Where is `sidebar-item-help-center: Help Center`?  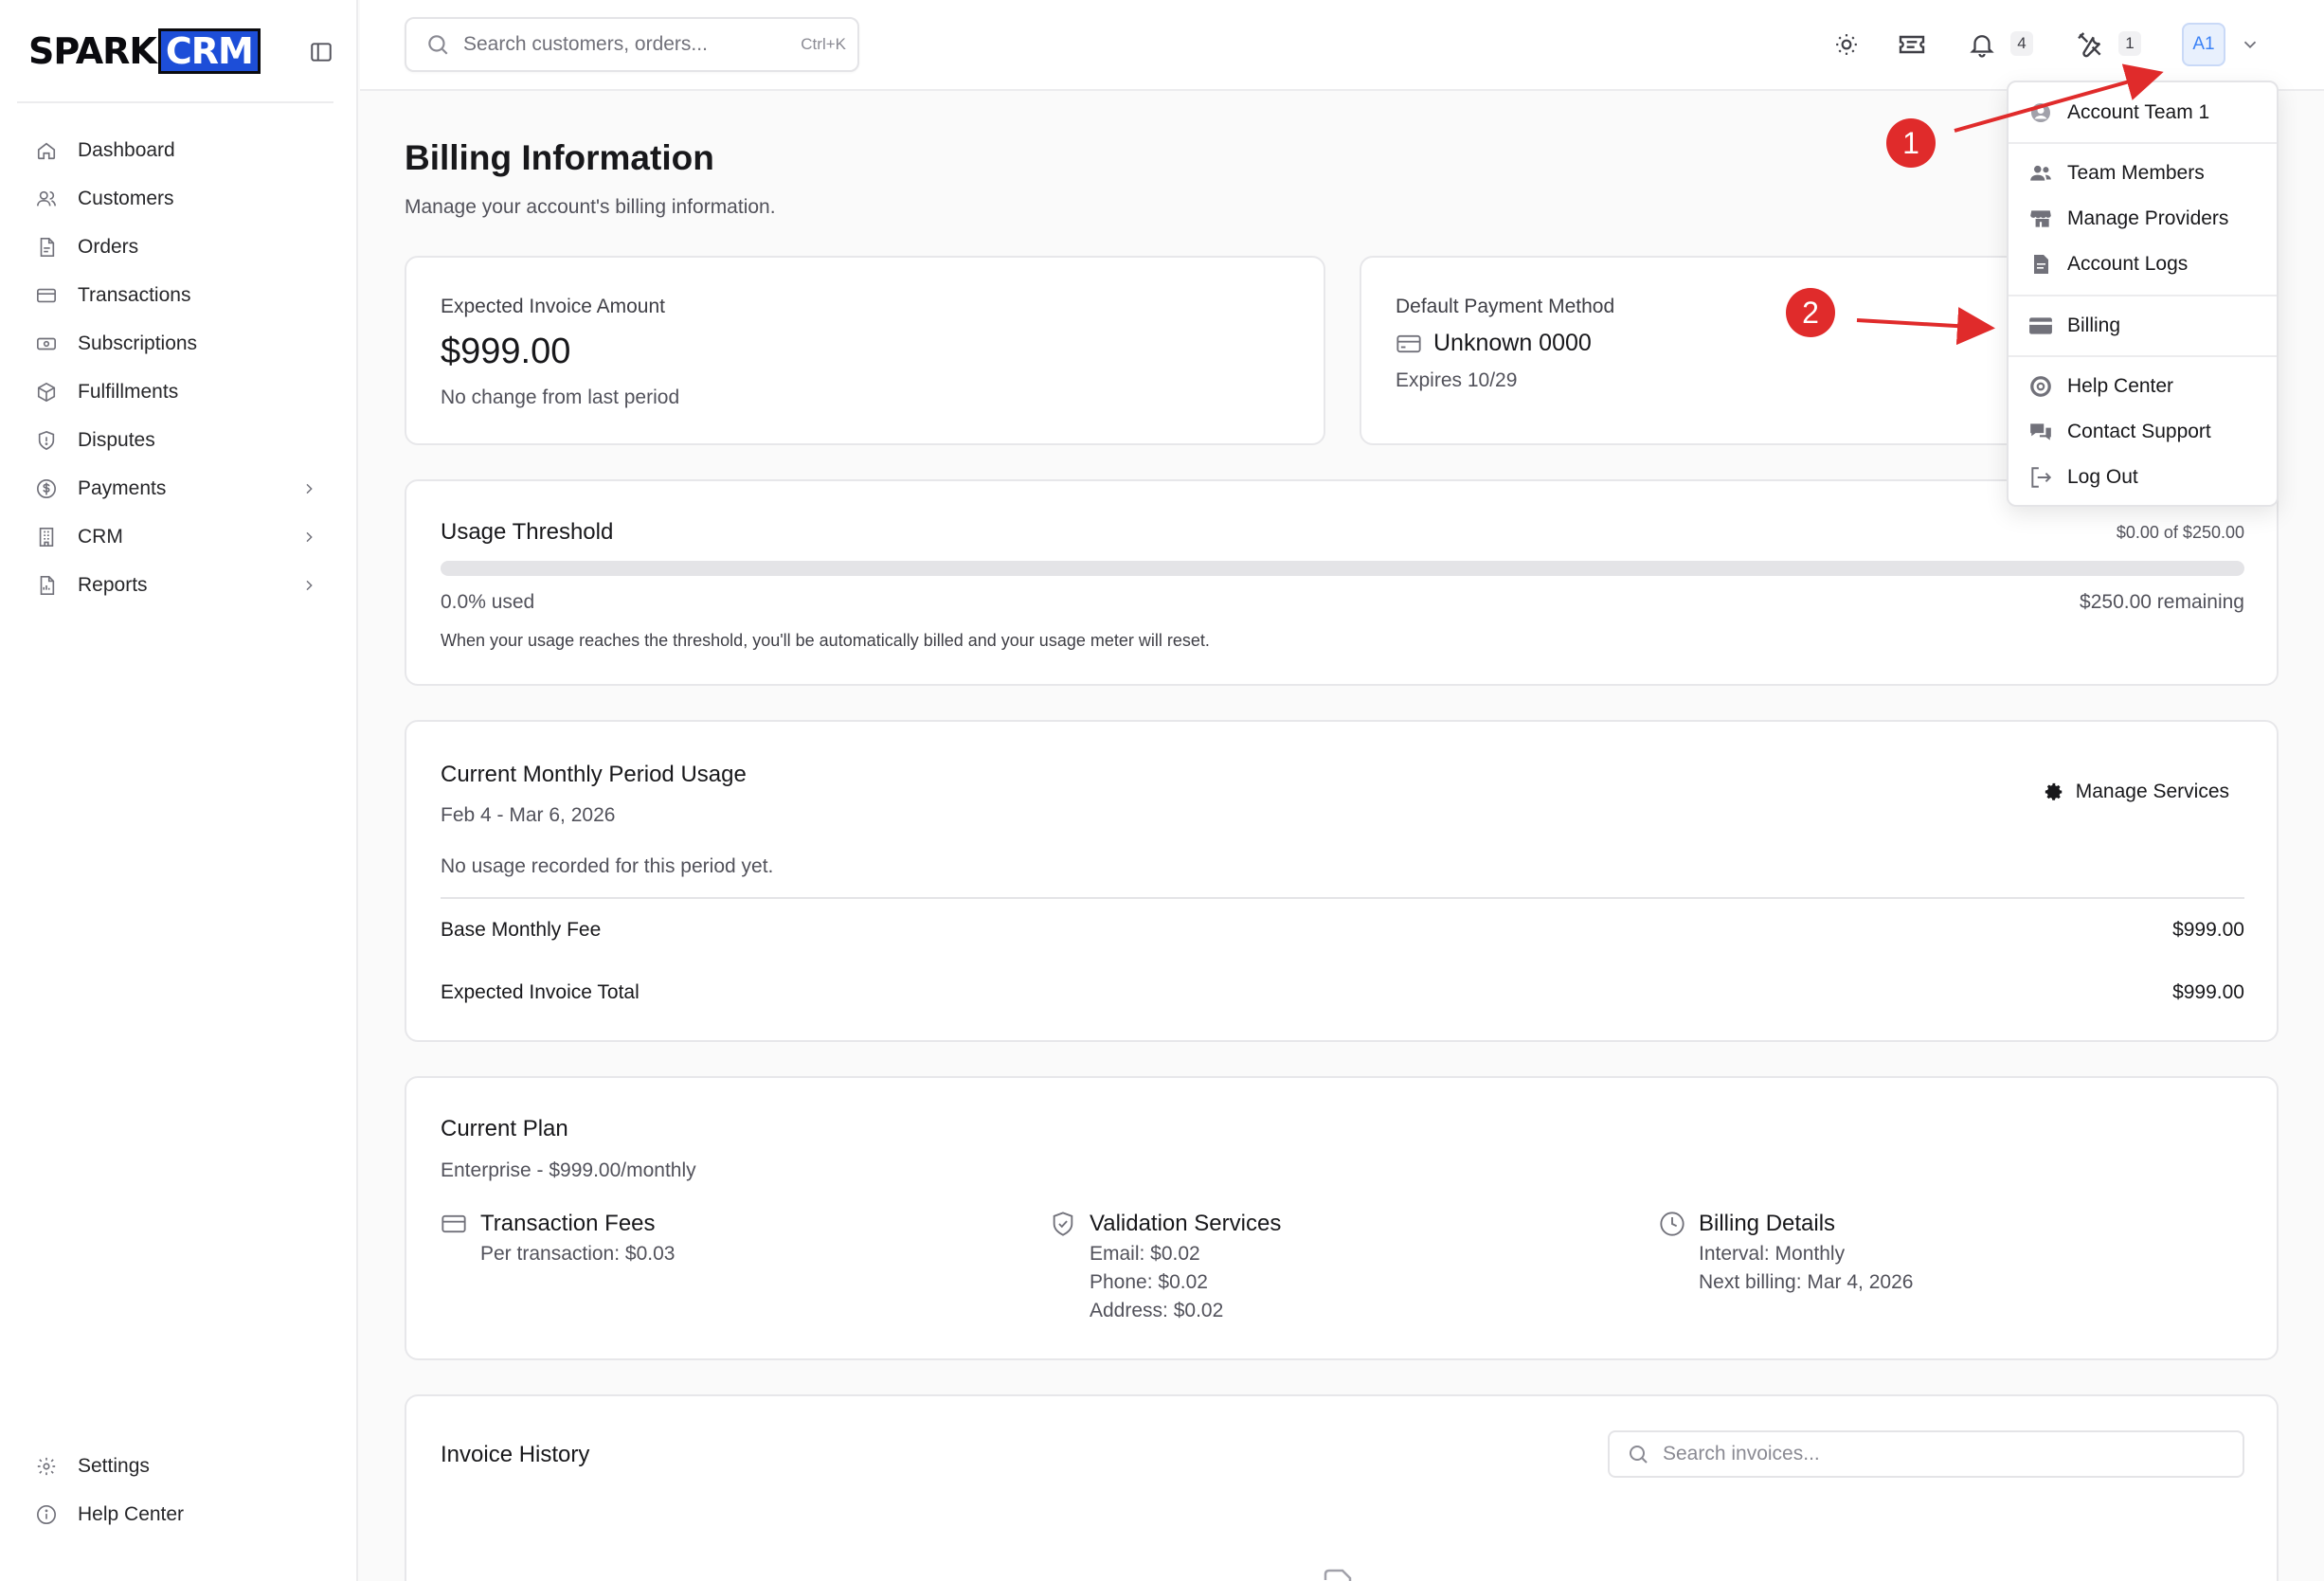
sidebar-item-help-center: Help Center is located at coordinates (174, 1514).